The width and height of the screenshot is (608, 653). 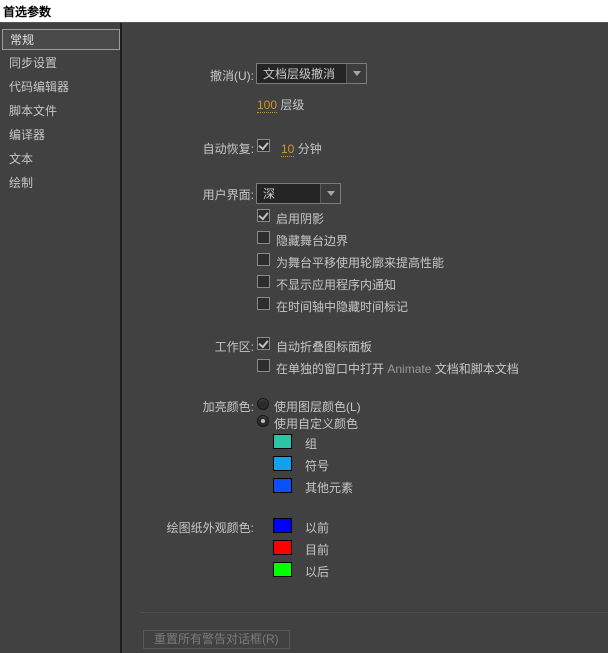 What do you see at coordinates (210, 528) in the screenshot?
I see `onion-skin-color-label: 绘图纸外观颜色:` at bounding box center [210, 528].